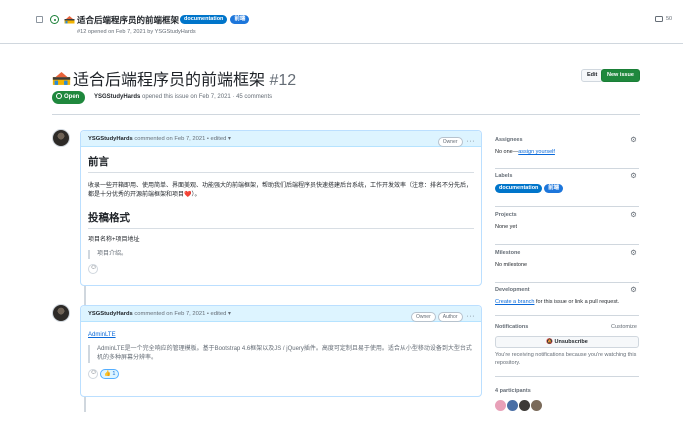 This screenshot has width=683, height=434. I want to click on issue-list-title: 适合后端程序员的前端框架, so click(128, 20).